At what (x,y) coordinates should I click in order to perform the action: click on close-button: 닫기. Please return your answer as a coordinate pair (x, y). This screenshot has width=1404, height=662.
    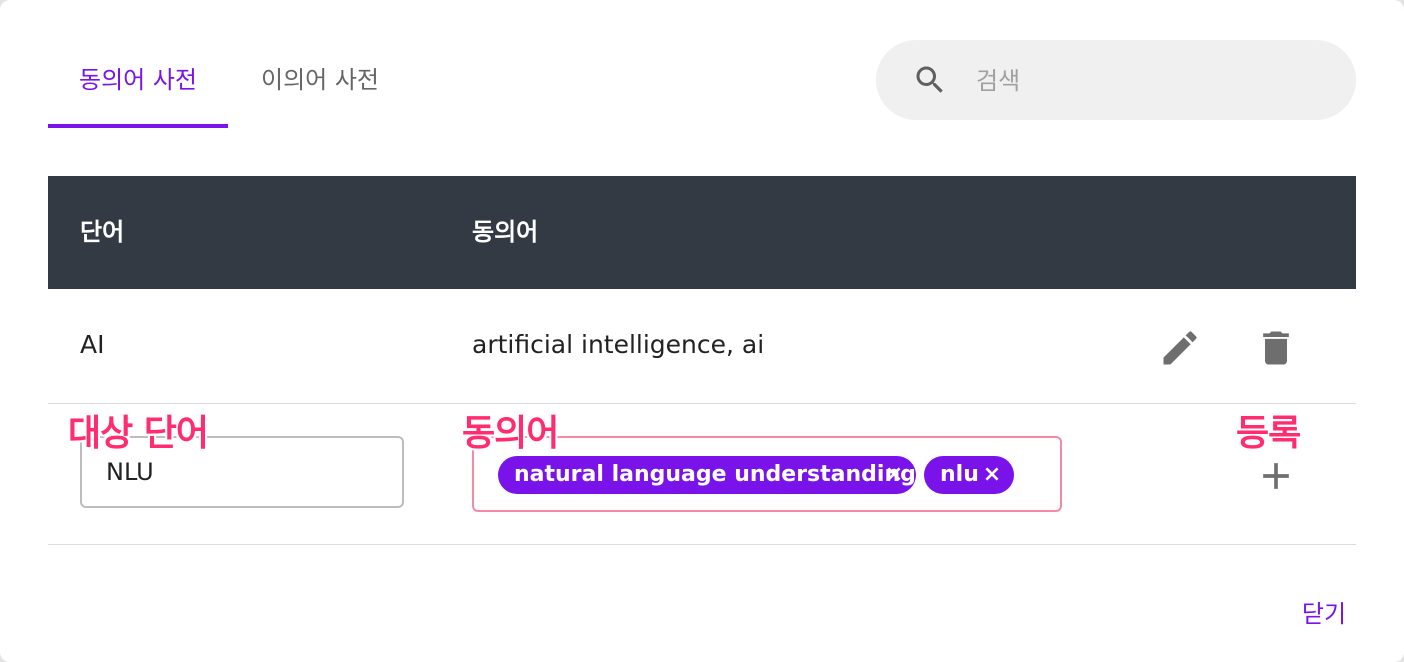
    Looking at the image, I should click on (1324, 614).